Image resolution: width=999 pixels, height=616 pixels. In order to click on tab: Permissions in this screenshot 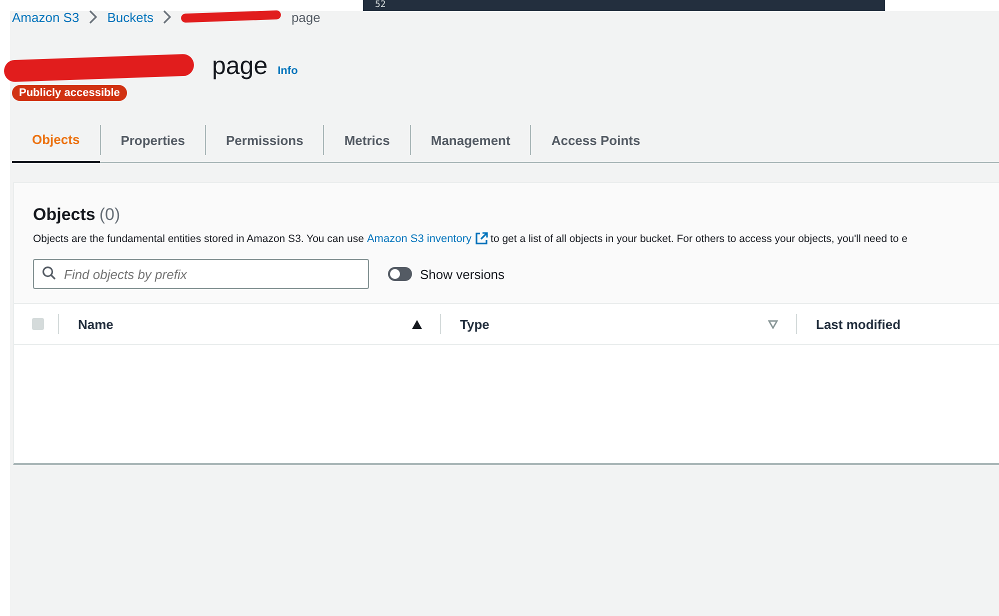, I will do `click(265, 140)`.